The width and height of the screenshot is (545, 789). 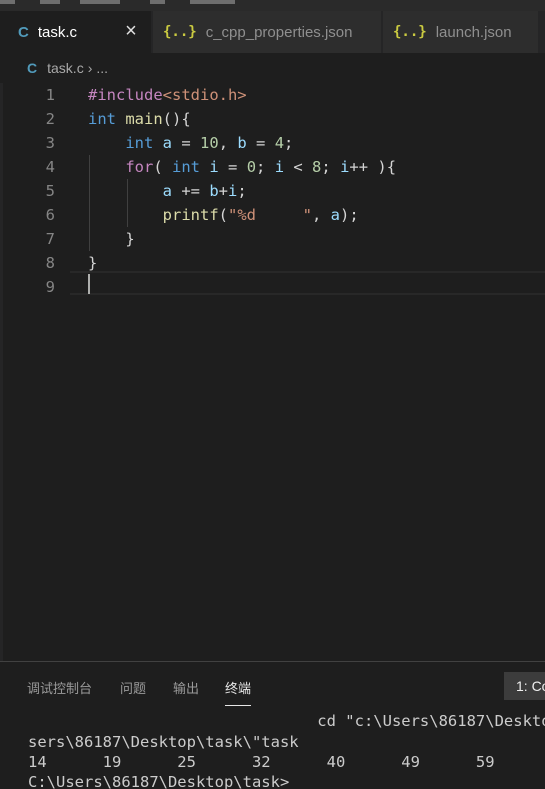 I want to click on code-text: printf("%d ", a);, so click(x=223, y=215).